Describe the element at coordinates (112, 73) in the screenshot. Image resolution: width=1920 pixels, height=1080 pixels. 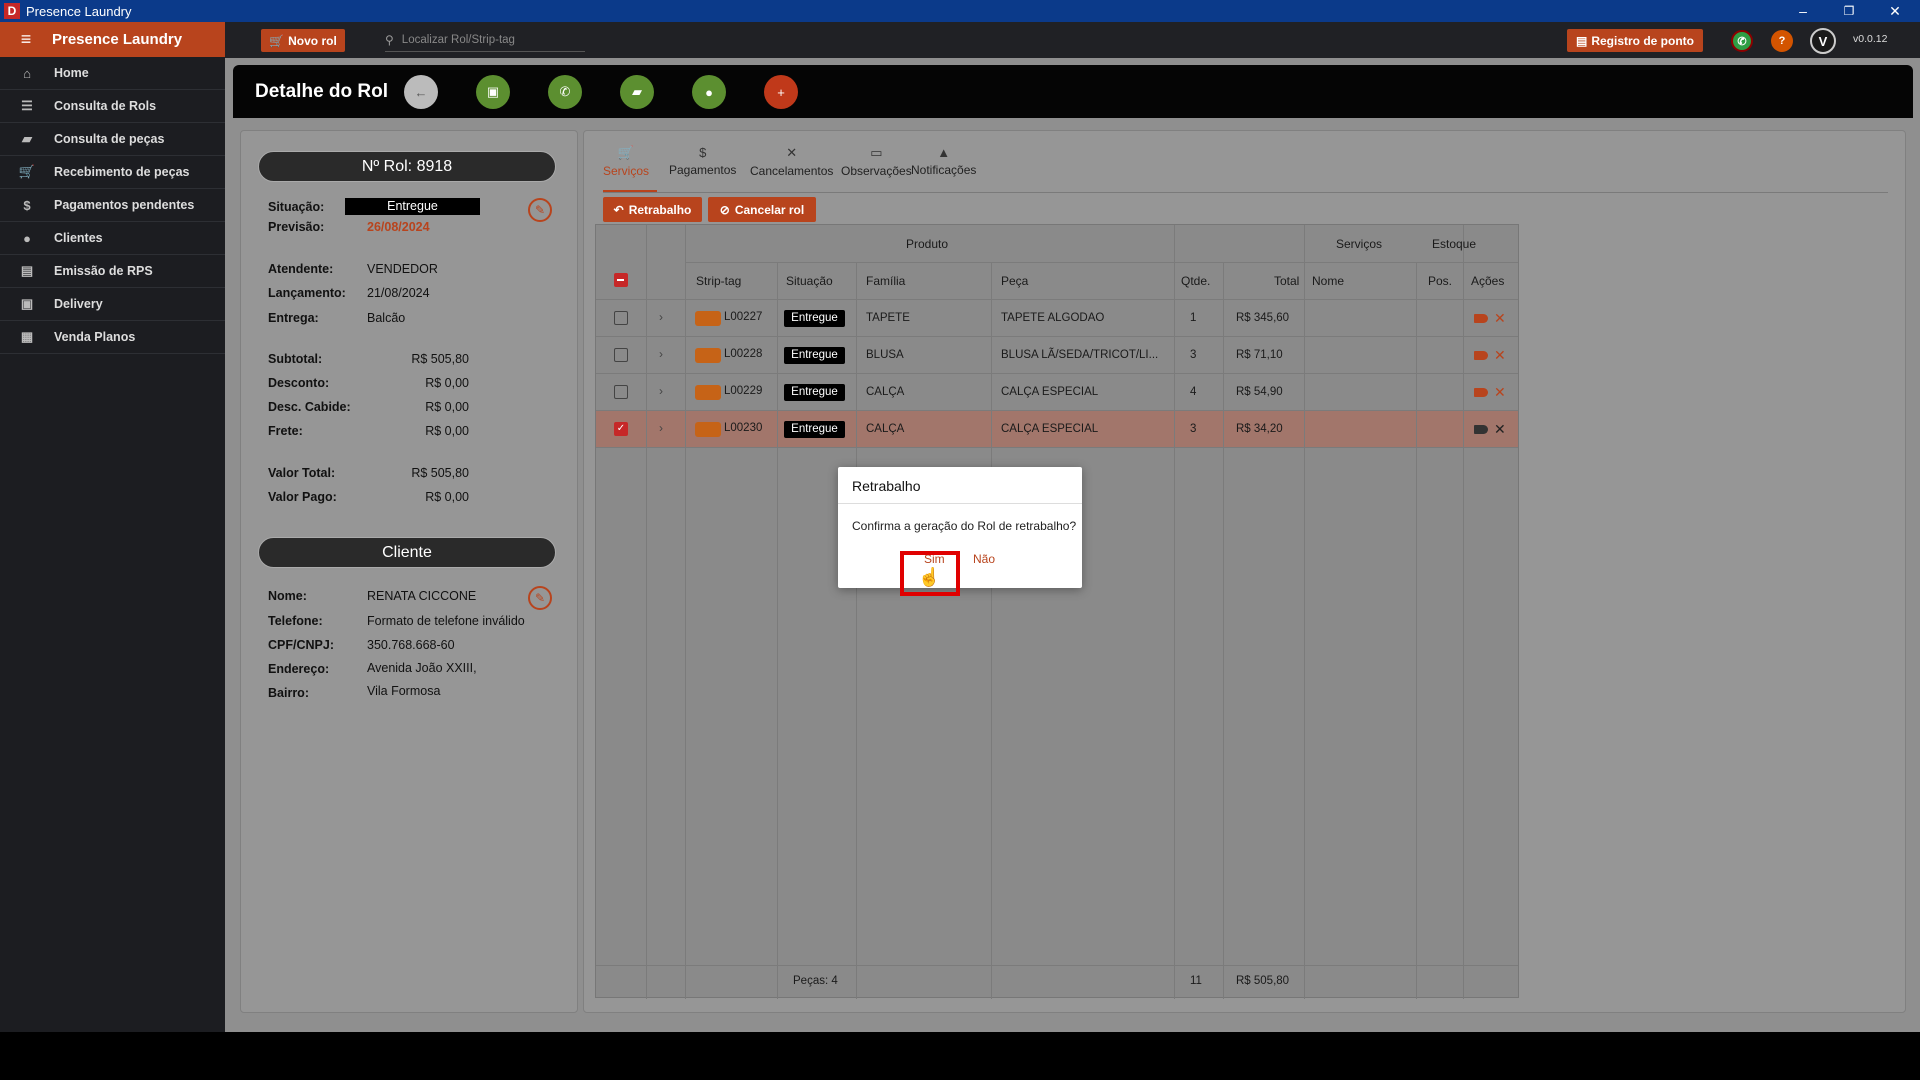
I see `sidebar-item-0: ⌂ Home` at that location.